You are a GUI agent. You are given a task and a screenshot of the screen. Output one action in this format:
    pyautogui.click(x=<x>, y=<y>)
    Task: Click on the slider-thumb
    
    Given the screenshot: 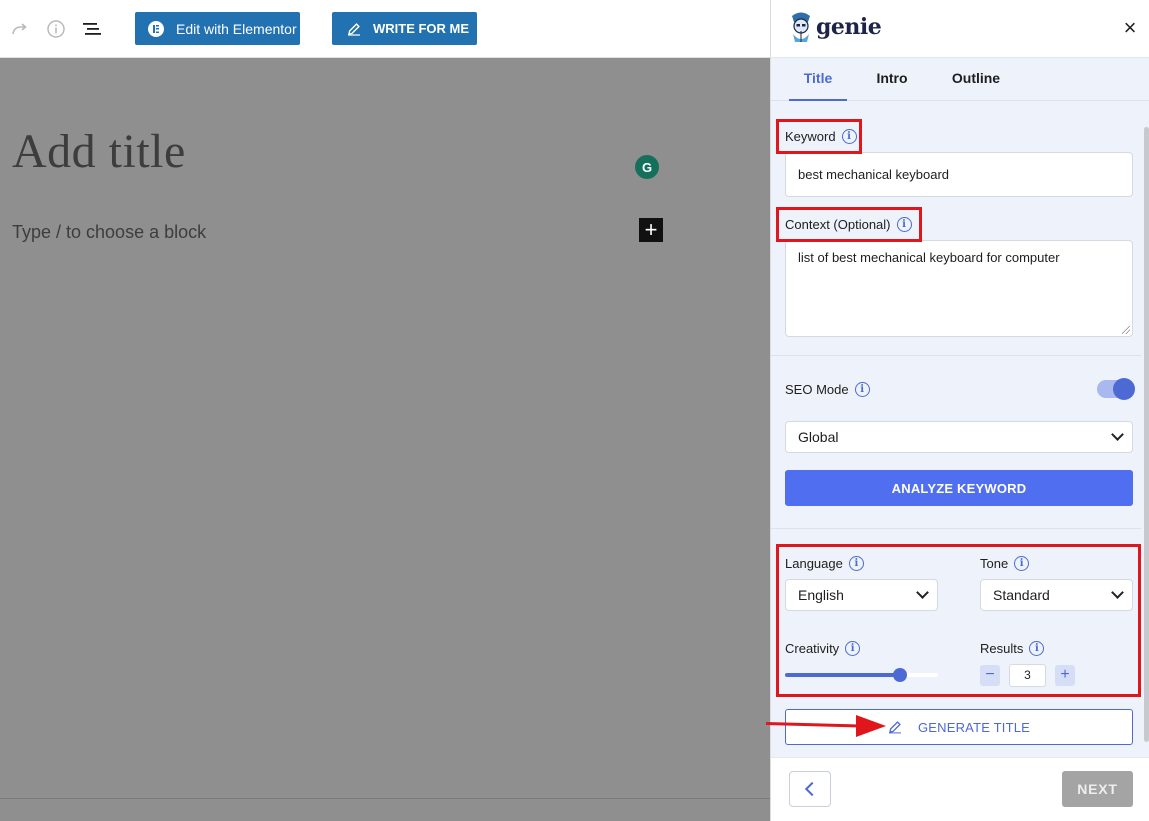 What is the action you would take?
    pyautogui.click(x=900, y=675)
    